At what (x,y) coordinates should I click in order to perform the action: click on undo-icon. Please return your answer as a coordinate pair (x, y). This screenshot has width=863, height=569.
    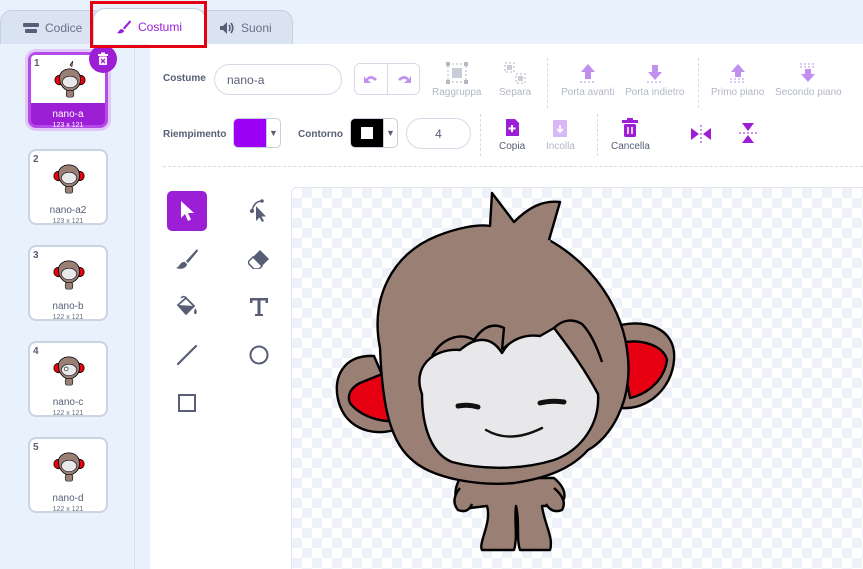
    Looking at the image, I should click on (370, 79).